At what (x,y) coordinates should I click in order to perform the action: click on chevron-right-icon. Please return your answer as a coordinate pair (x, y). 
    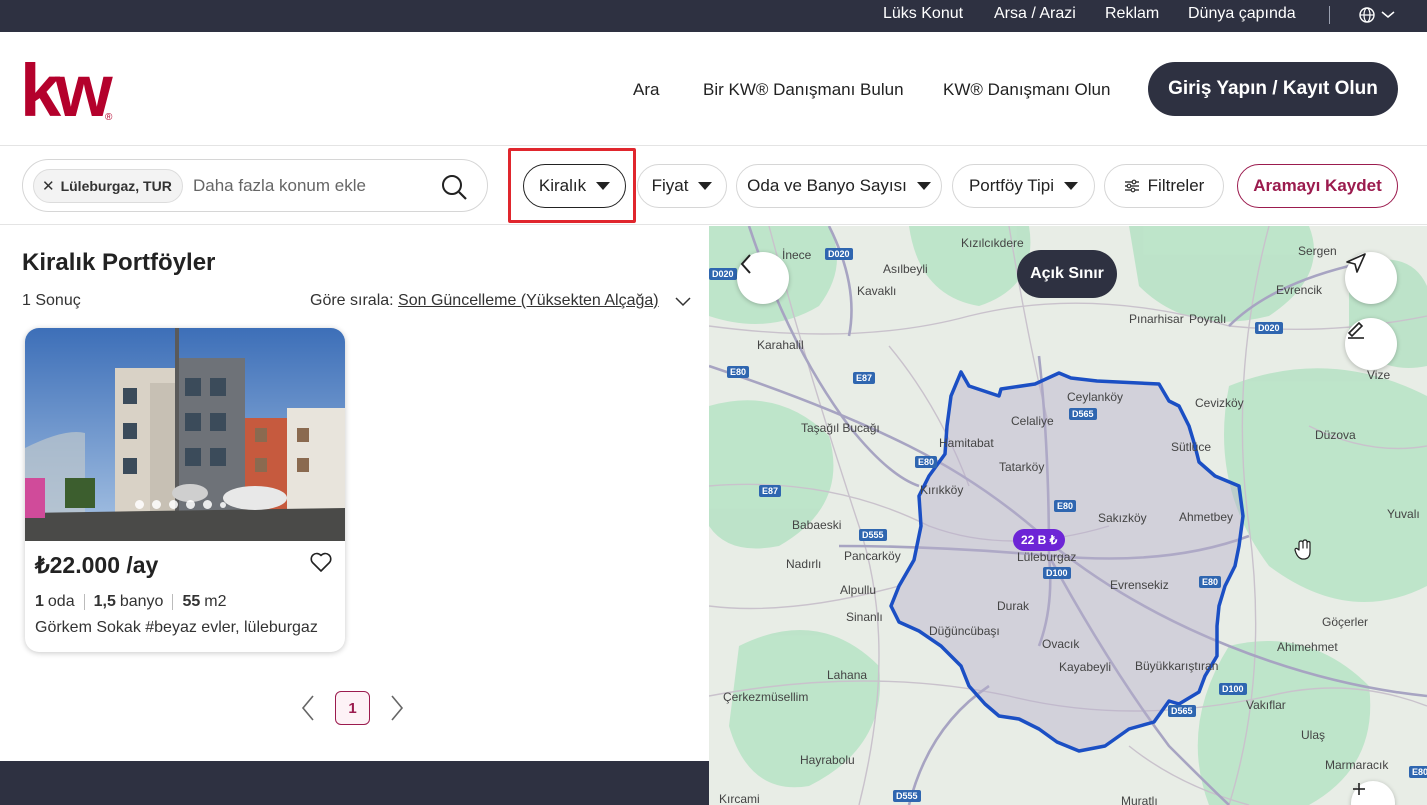
    Looking at the image, I should click on (397, 708).